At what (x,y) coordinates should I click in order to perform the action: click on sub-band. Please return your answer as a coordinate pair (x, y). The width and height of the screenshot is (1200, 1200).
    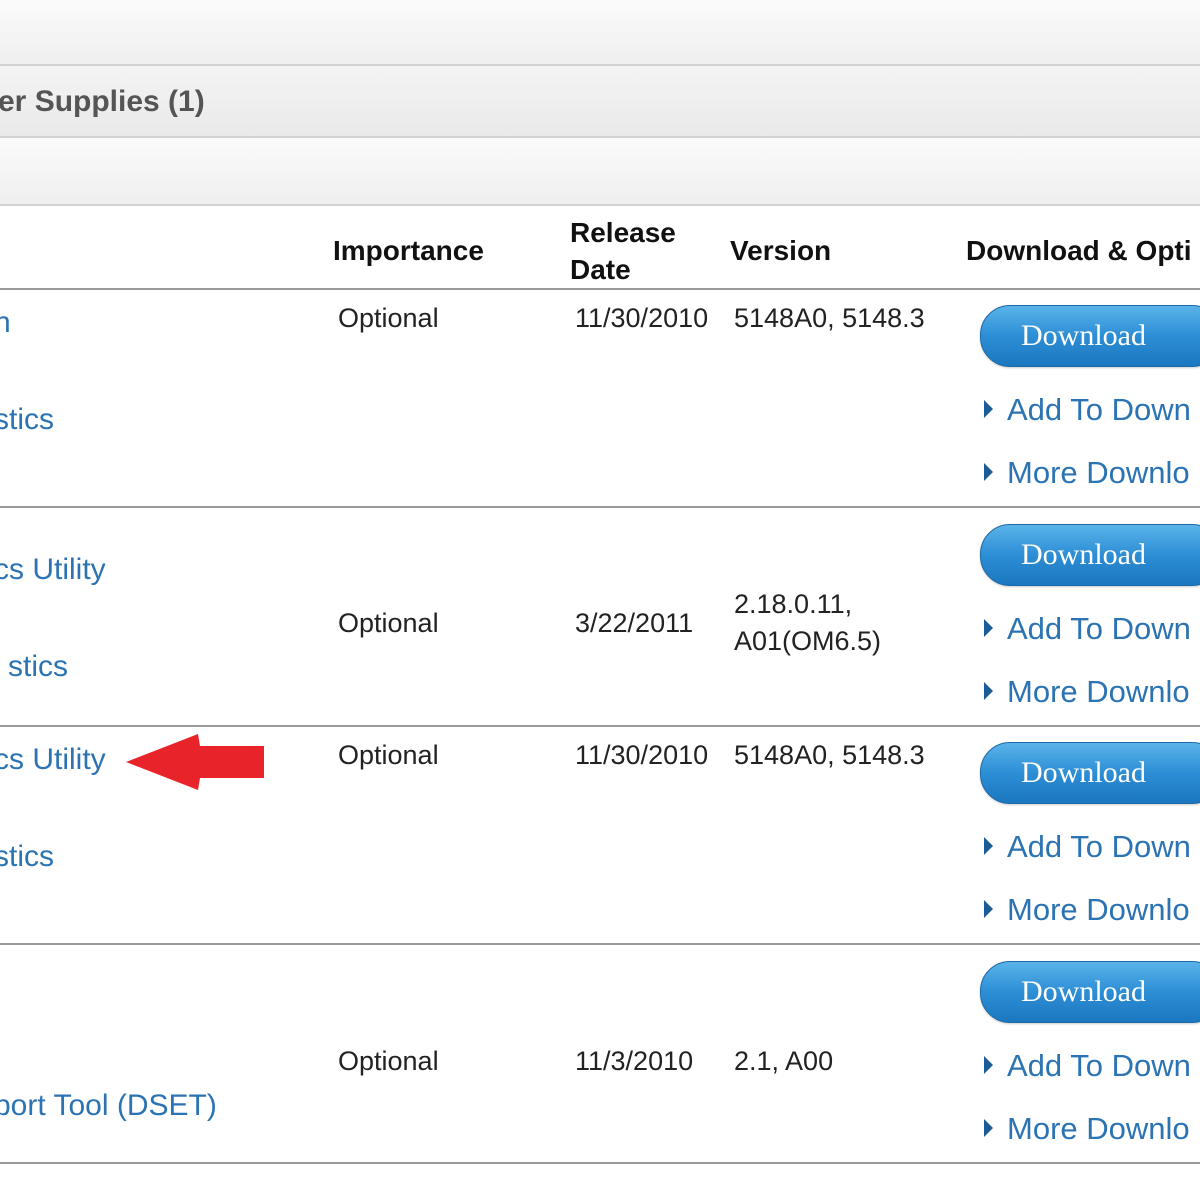
    Looking at the image, I should click on (600, 172).